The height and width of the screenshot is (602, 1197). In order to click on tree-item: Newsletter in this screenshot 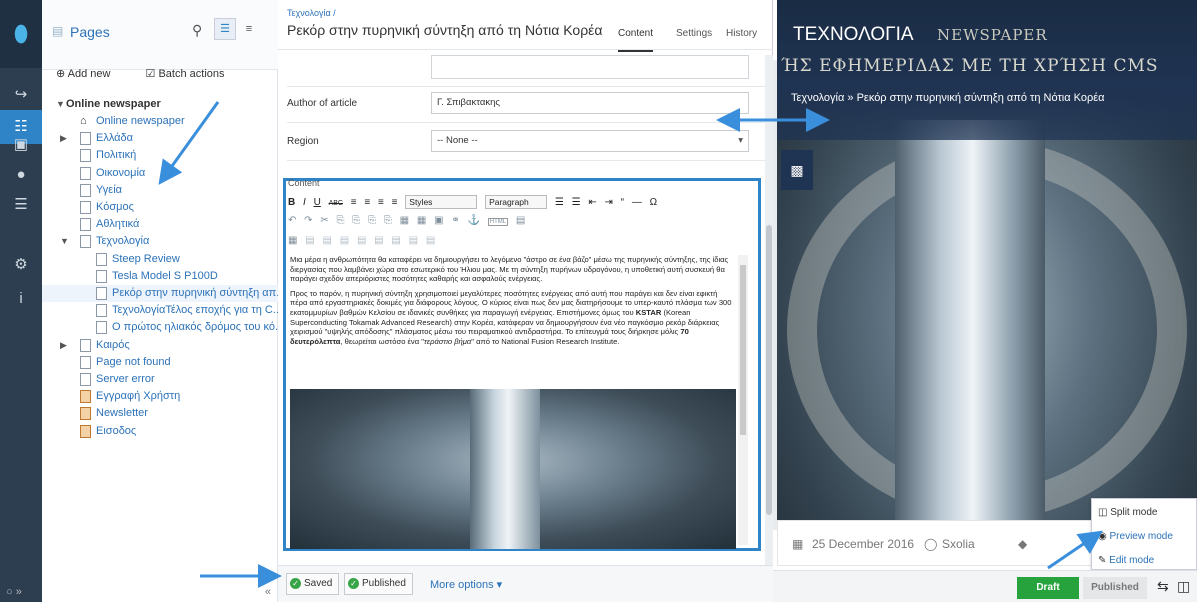, I will do `click(160, 413)`.